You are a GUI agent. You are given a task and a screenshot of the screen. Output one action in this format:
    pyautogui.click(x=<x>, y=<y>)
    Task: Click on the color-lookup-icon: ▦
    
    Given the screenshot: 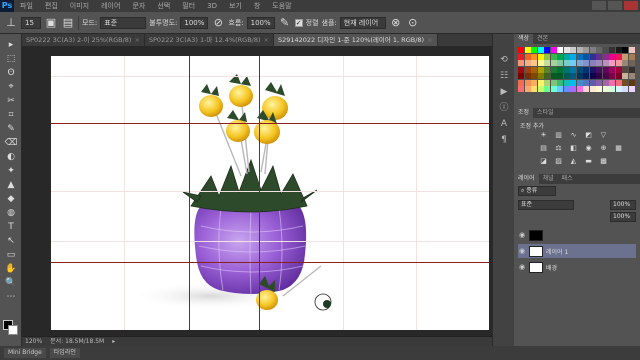 What is the action you would take?
    pyautogui.click(x=618, y=148)
    